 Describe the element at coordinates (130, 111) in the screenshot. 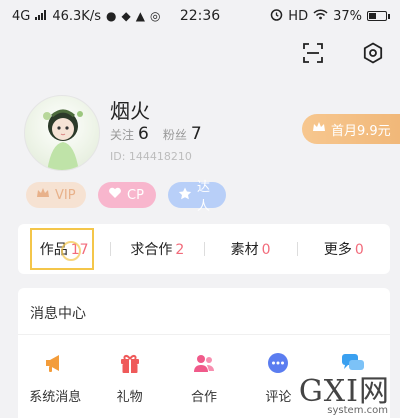

I see `nickname: 烟火` at that location.